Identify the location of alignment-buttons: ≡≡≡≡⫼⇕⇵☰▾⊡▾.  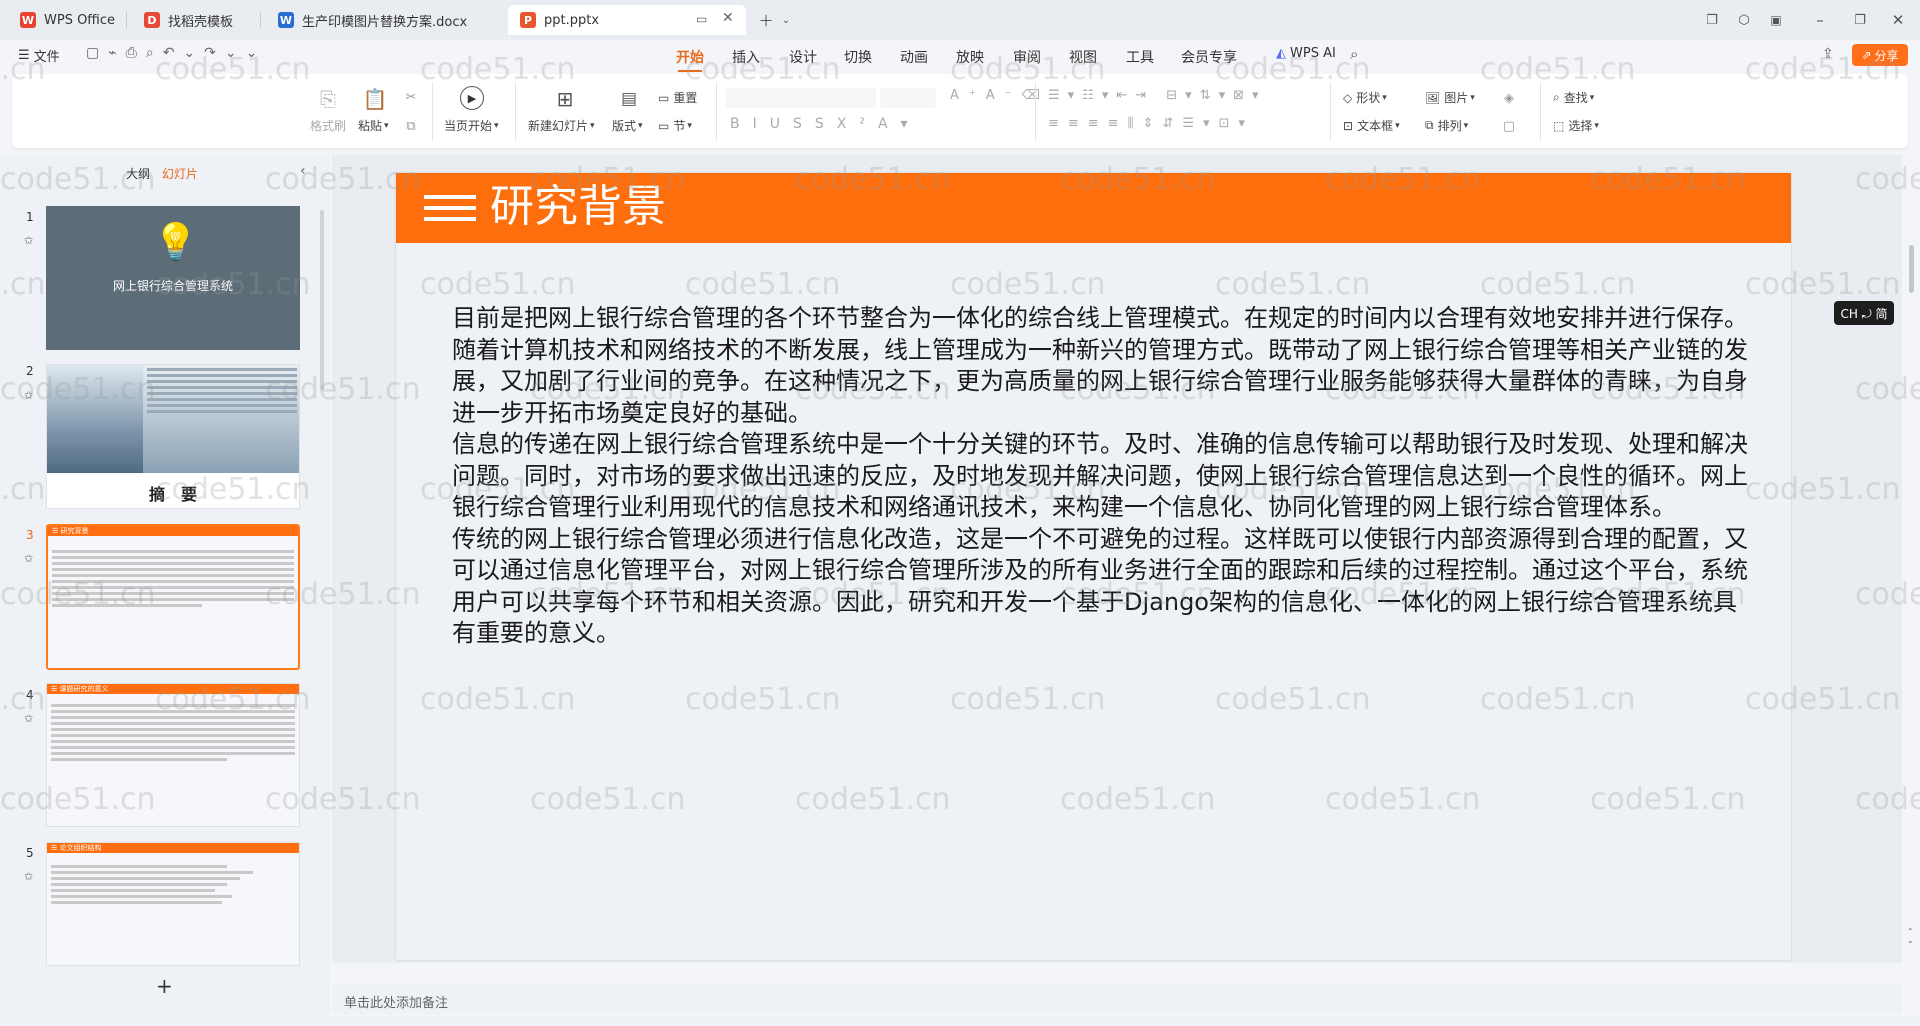
(1151, 123).